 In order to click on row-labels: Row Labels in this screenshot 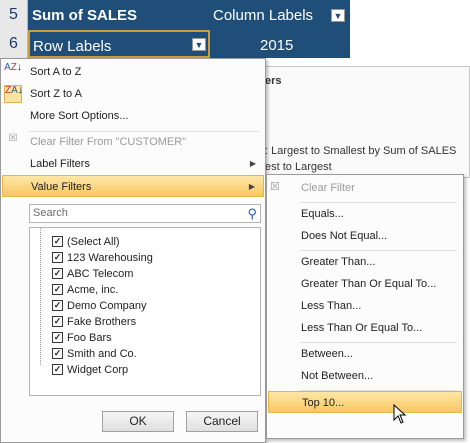, I will do `click(72, 46)`.